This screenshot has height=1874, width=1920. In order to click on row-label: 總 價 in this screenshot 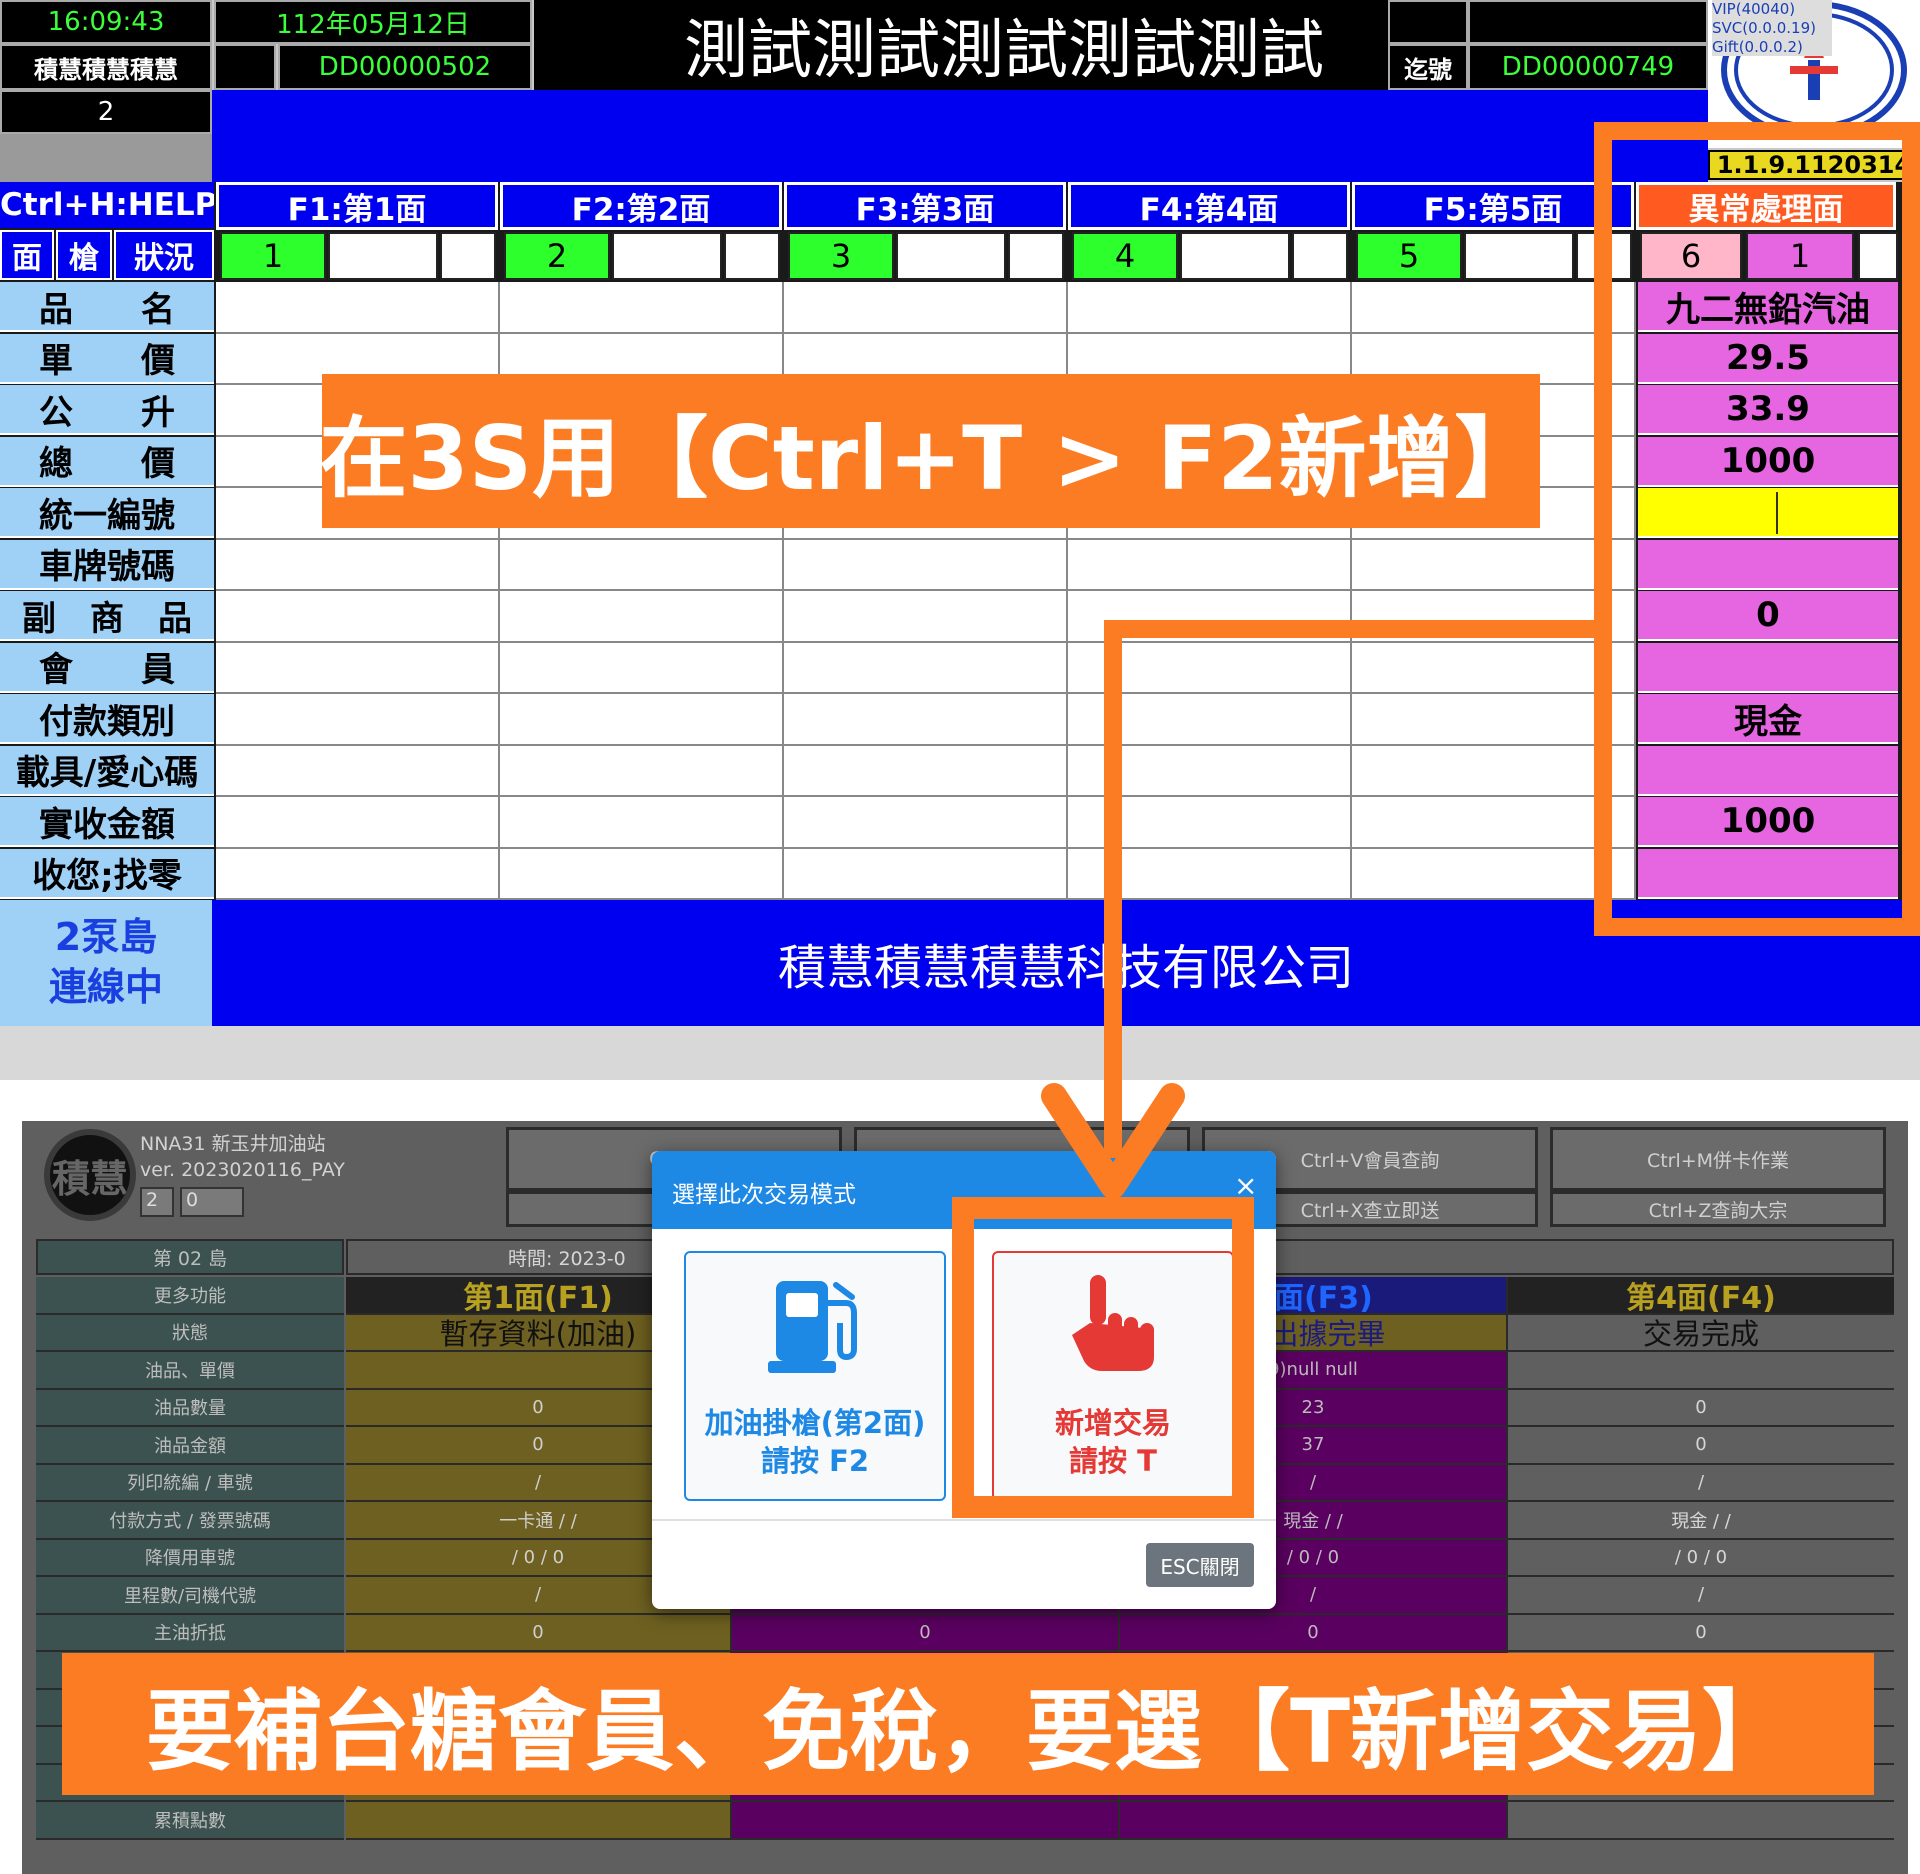, I will do `click(107, 461)`.